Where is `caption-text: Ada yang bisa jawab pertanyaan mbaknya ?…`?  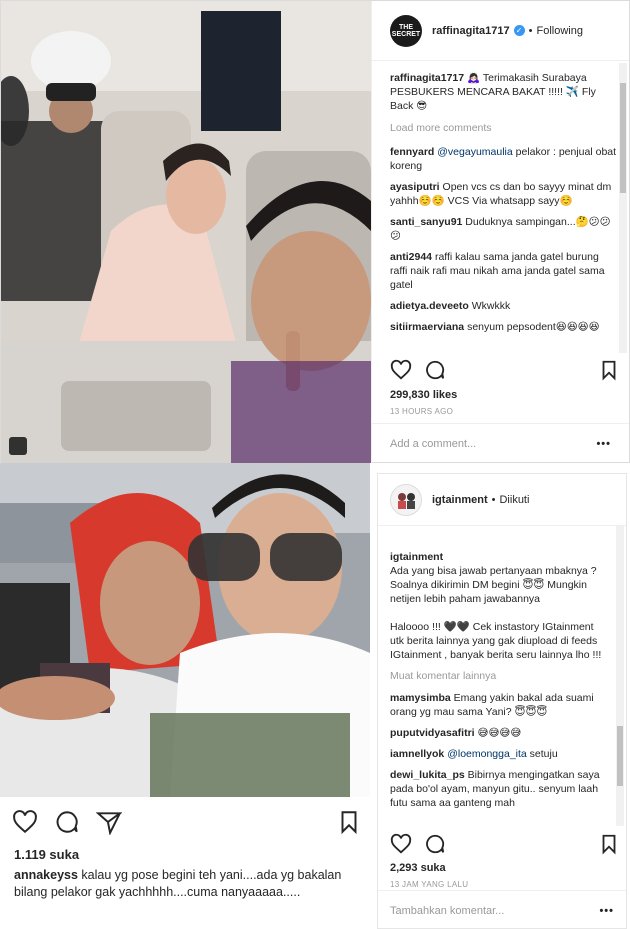 caption-text: Ada yang bisa jawab pertanyaan mbaknya ?… is located at coordinates (496, 613).